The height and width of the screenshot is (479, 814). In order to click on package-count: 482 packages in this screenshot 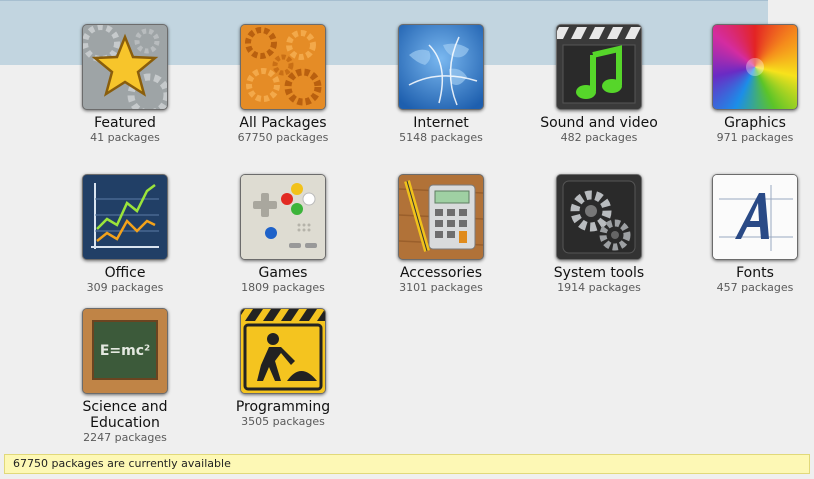, I will do `click(599, 137)`.